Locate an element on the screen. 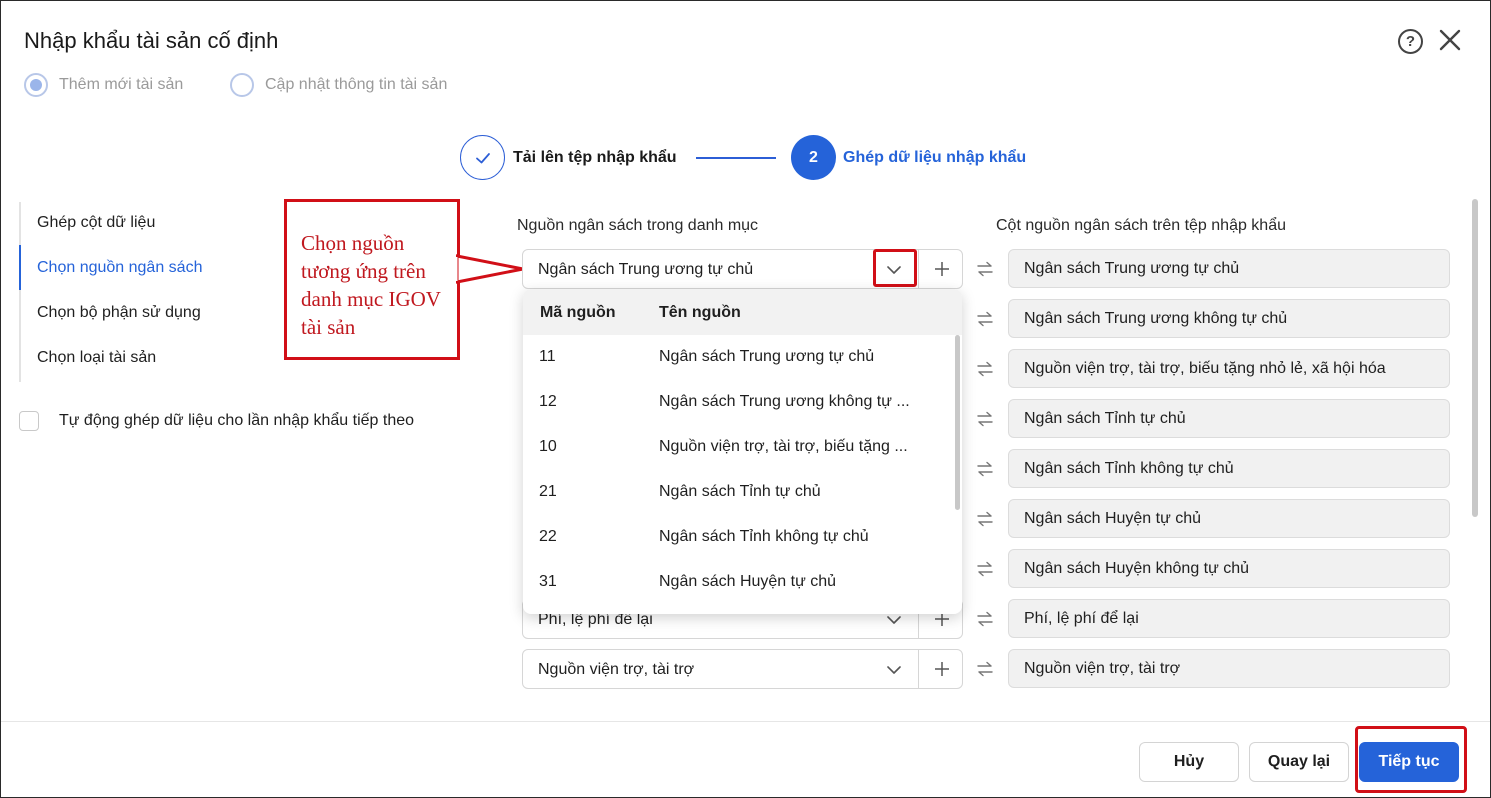 Image resolution: width=1491 pixels, height=798 pixels. radio-update-info: Cập nhật thông tin tài sản is located at coordinates (338, 85).